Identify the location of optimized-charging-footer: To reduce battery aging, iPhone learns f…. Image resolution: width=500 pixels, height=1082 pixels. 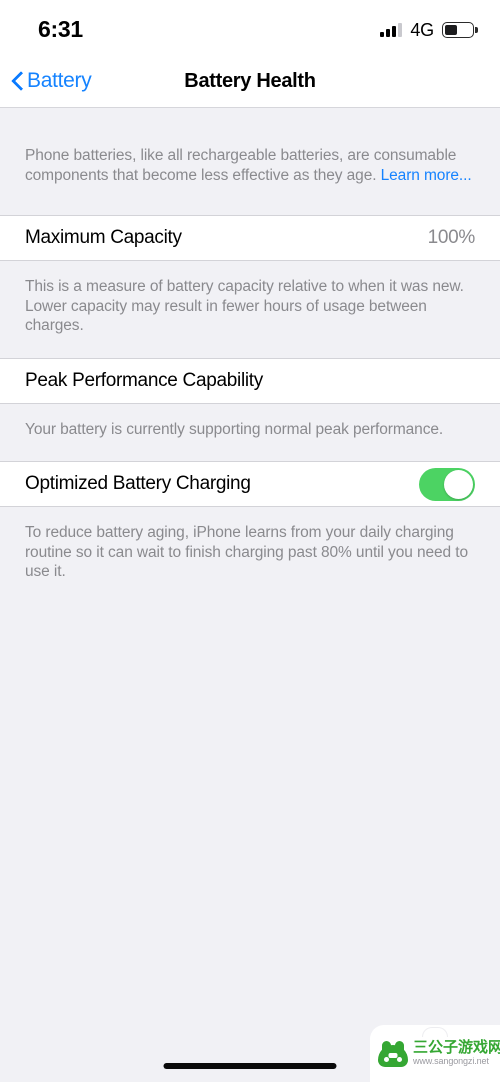
(246, 552).